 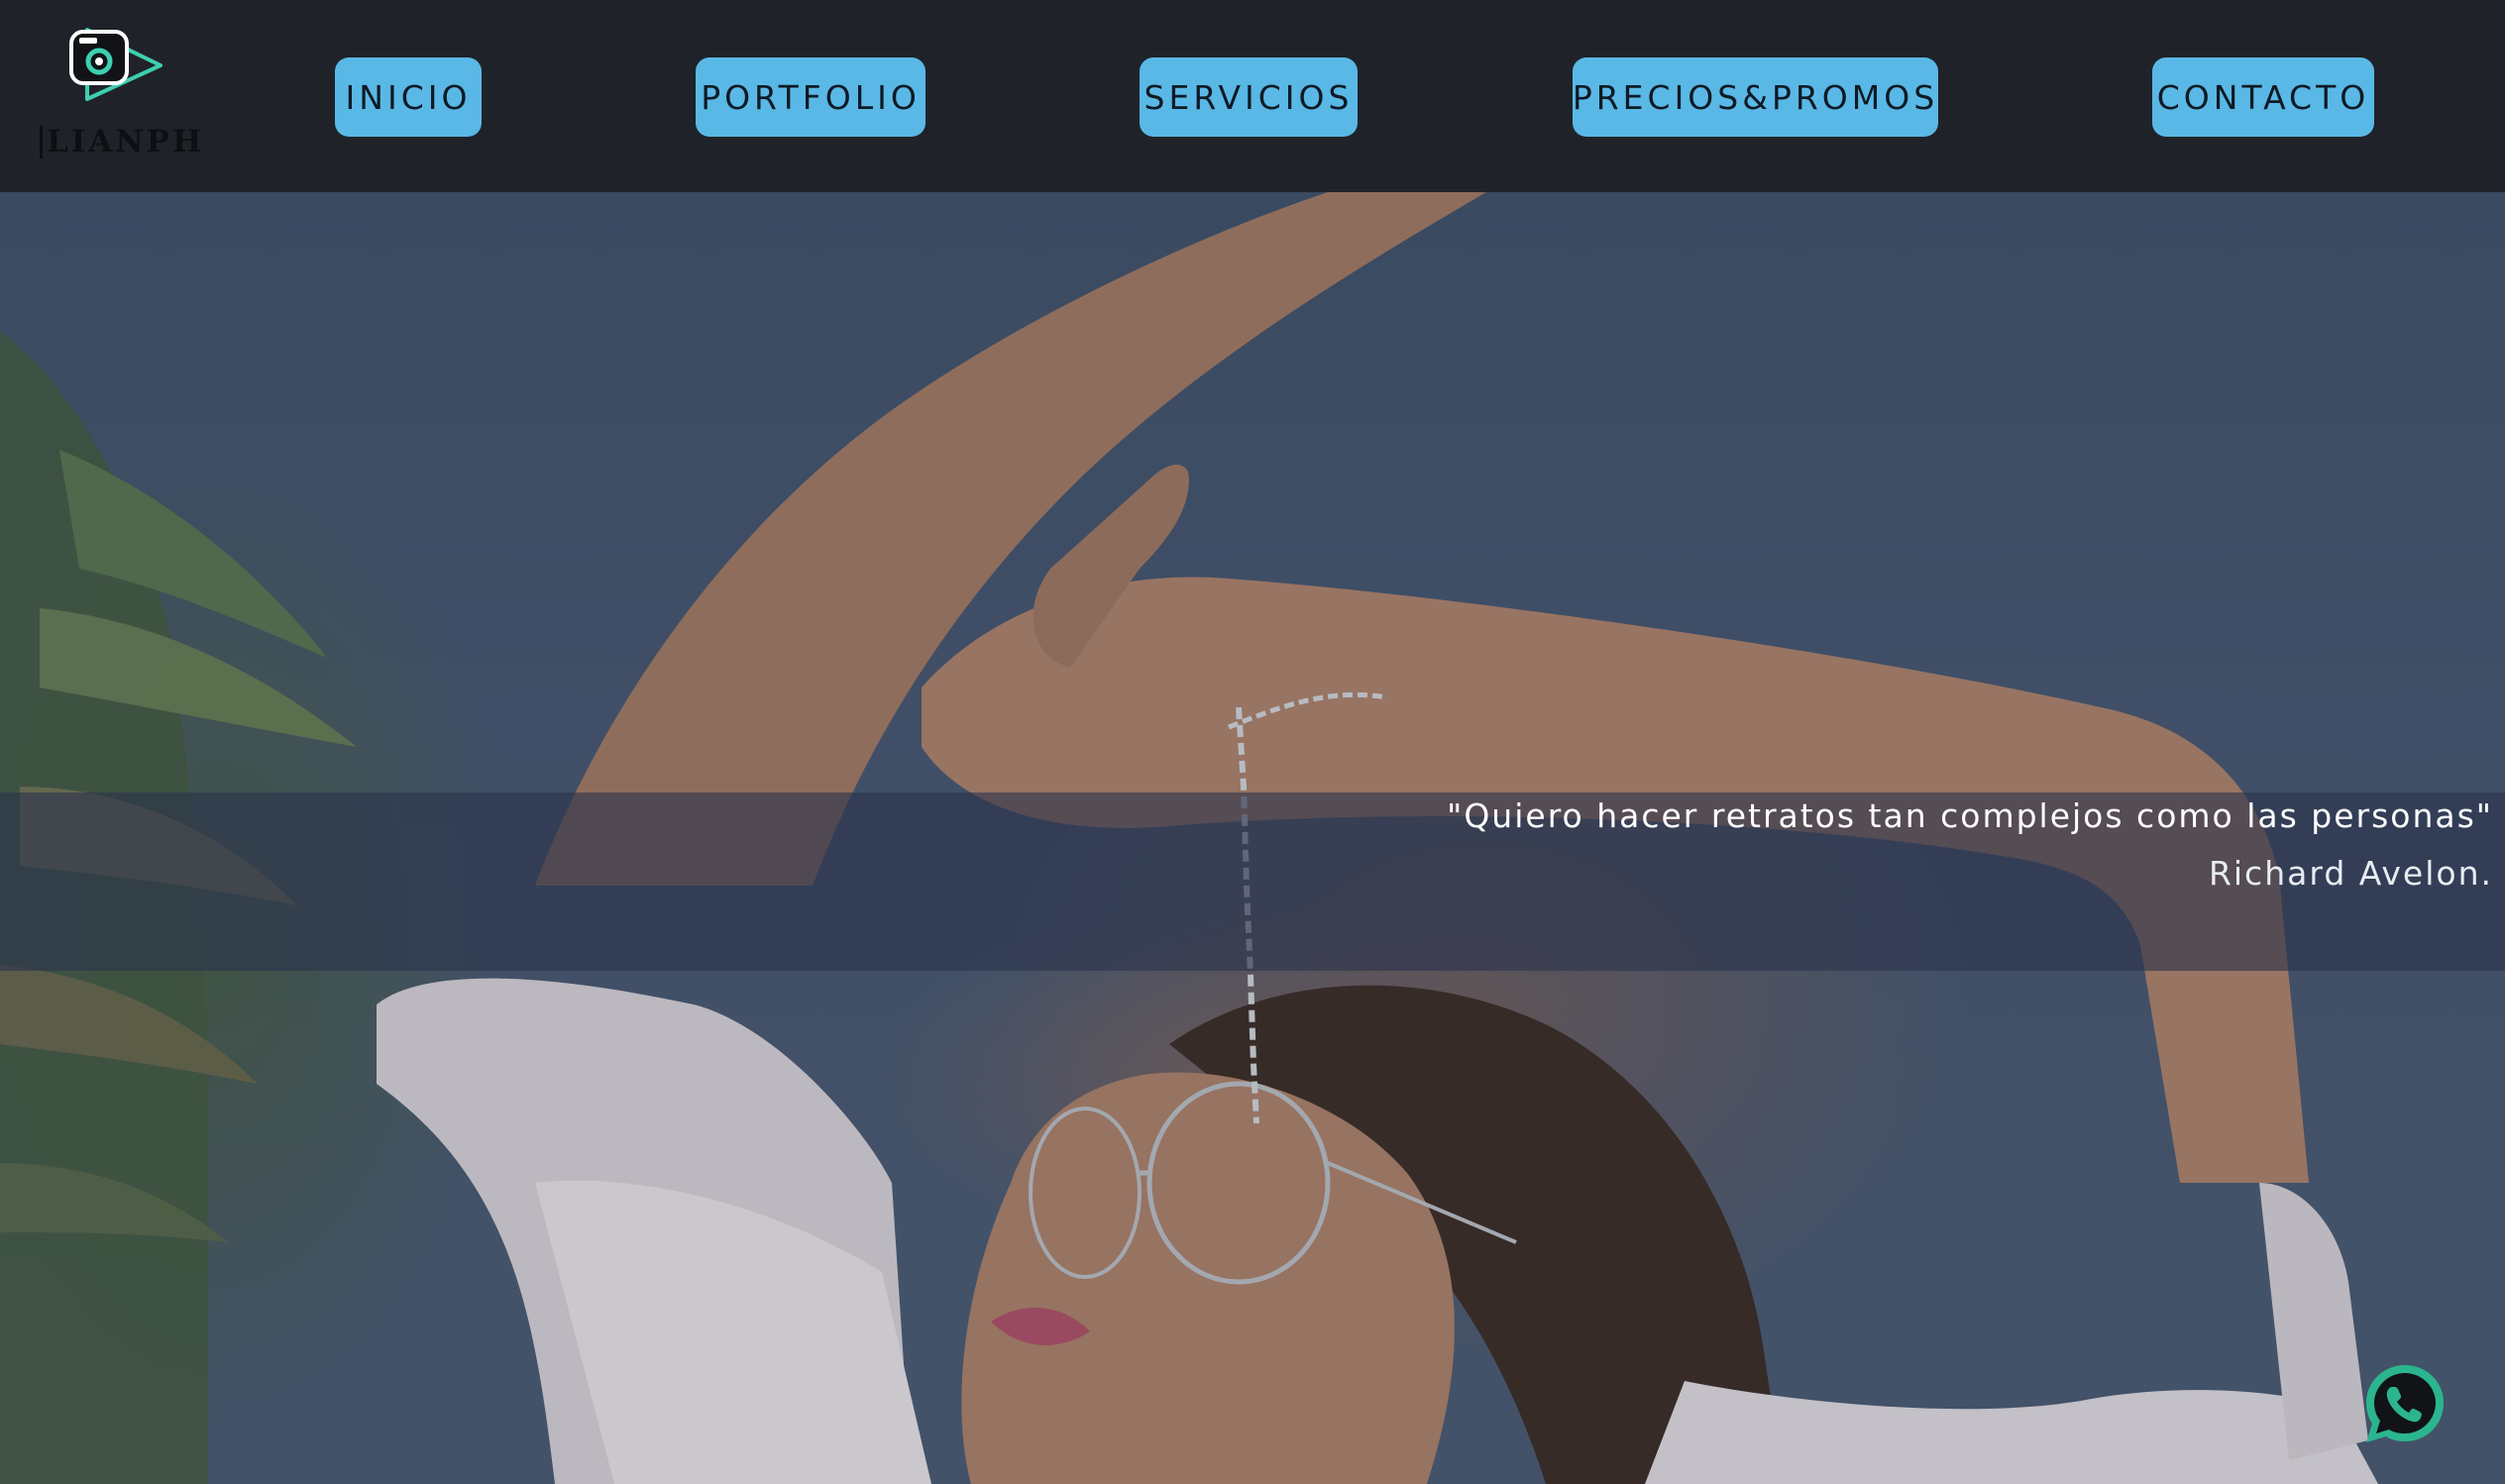 What do you see at coordinates (409, 97) in the screenshot?
I see `nav-inicio-button: INICIO` at bounding box center [409, 97].